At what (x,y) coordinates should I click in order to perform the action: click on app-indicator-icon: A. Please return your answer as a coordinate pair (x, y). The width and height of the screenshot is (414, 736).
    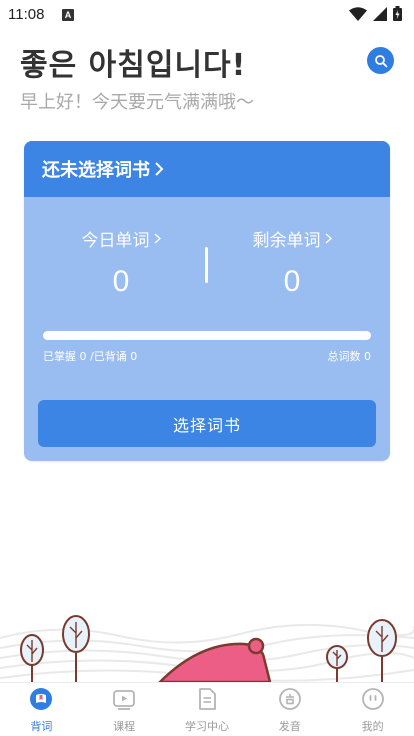
    Looking at the image, I should click on (68, 15).